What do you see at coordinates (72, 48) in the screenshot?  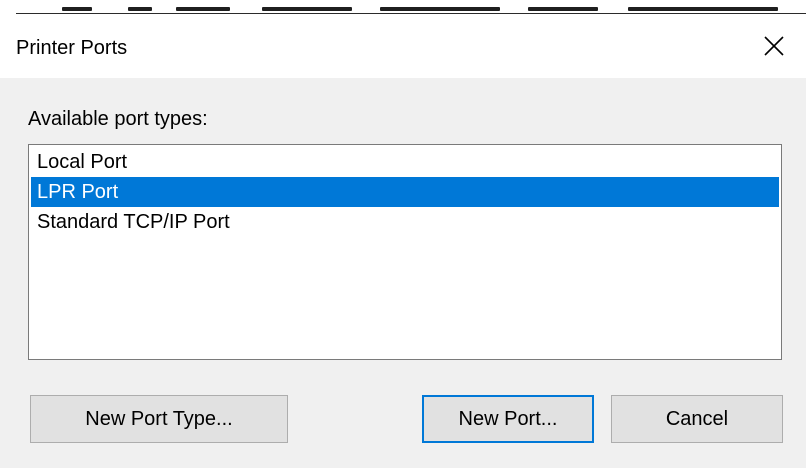 I see `dialog-title: Printer Ports` at bounding box center [72, 48].